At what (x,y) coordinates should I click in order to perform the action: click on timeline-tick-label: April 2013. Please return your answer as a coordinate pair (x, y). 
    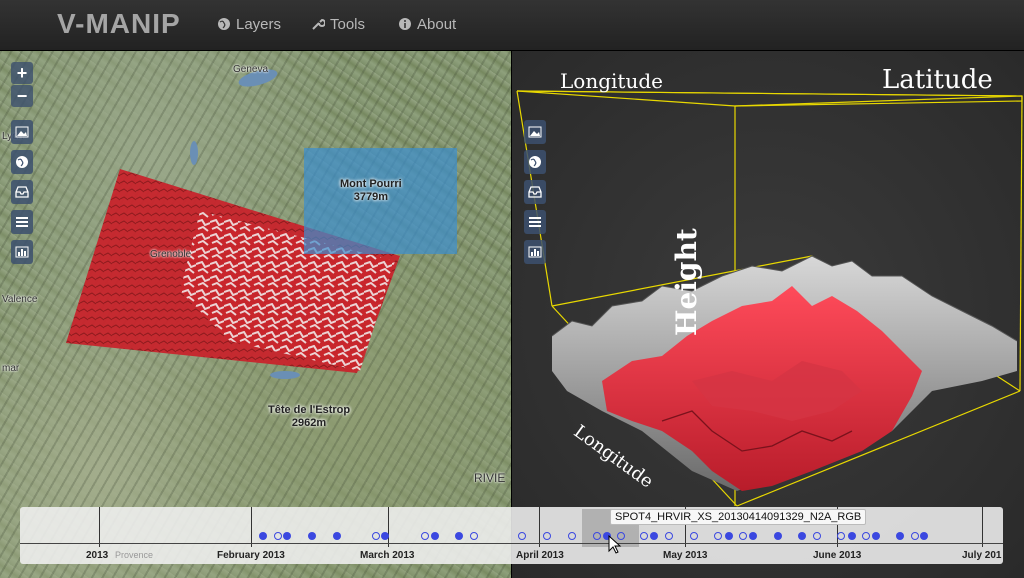
    Looking at the image, I should click on (540, 555).